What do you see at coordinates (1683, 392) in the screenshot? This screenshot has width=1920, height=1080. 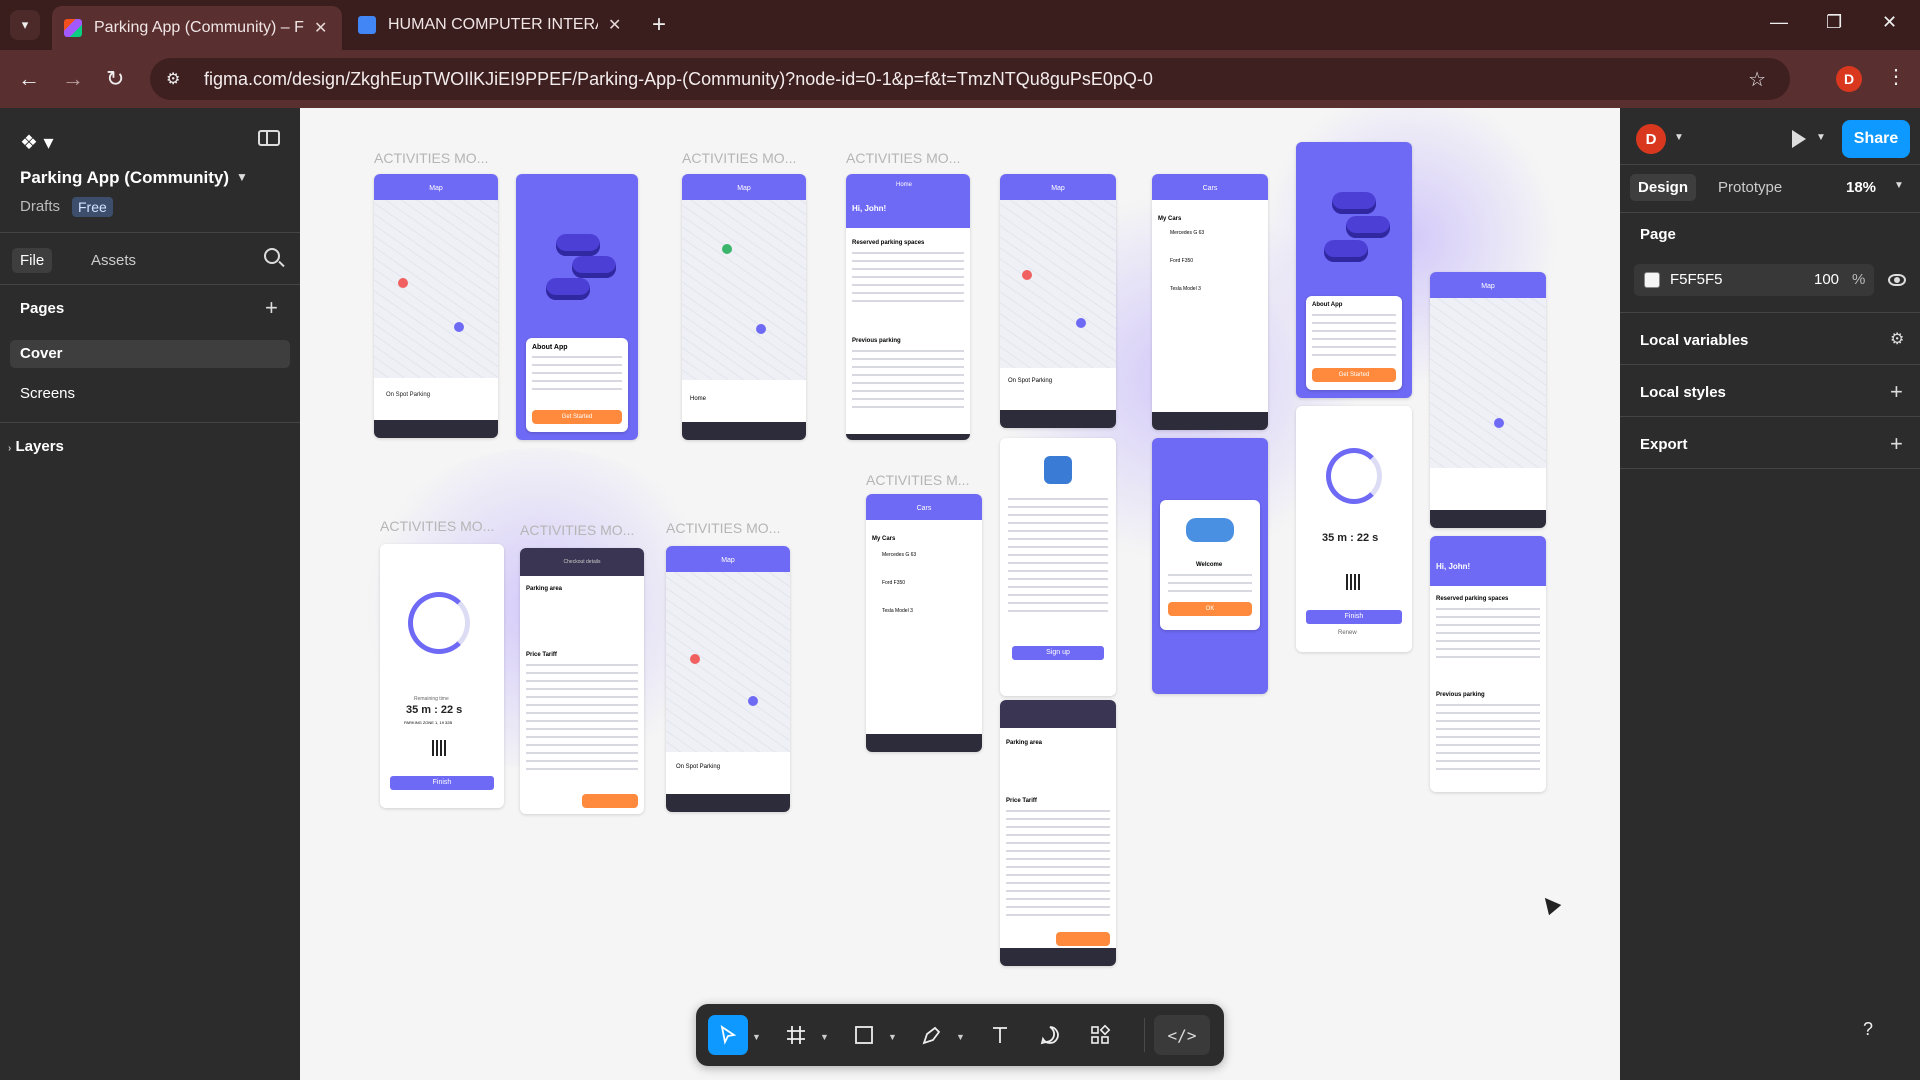 I see `local-styles-heading: Local styles` at bounding box center [1683, 392].